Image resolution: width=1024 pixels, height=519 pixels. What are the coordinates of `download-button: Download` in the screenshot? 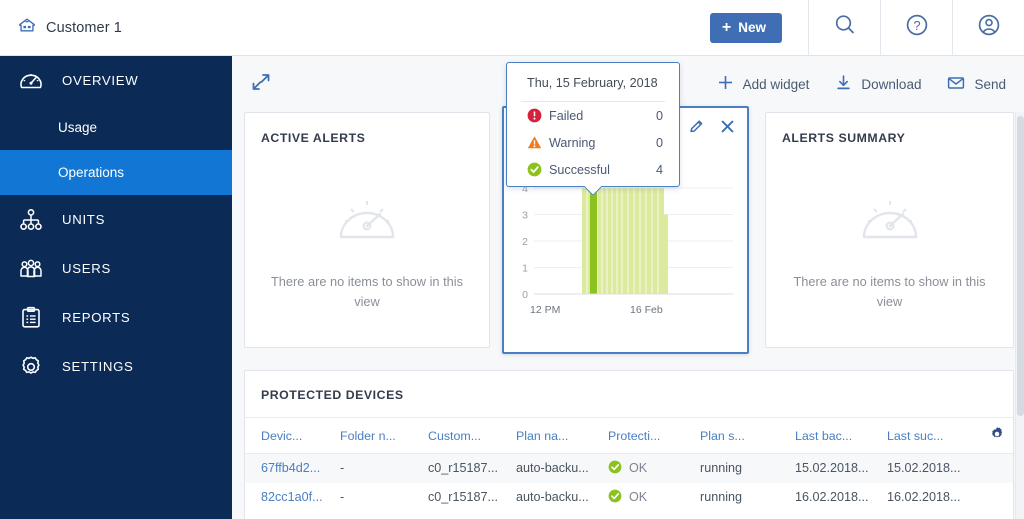 It's located at (878, 84).